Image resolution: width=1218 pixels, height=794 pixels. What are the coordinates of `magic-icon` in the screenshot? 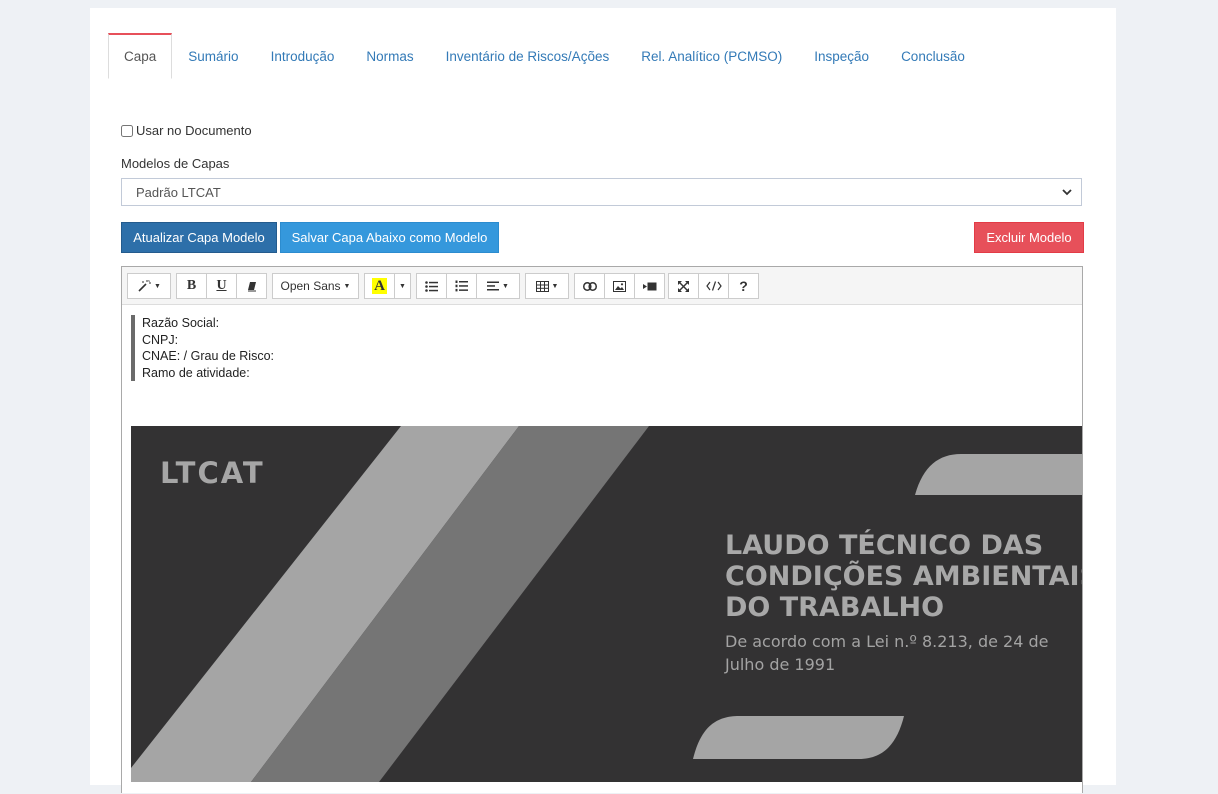 It's located at (145, 286).